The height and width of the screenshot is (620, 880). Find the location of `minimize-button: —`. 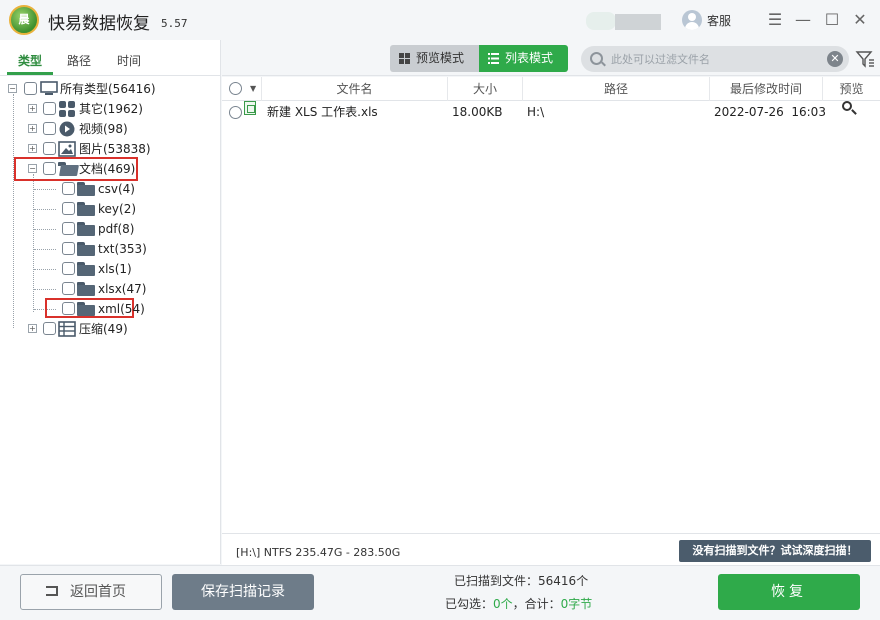

minimize-button: — is located at coordinates (803, 20).